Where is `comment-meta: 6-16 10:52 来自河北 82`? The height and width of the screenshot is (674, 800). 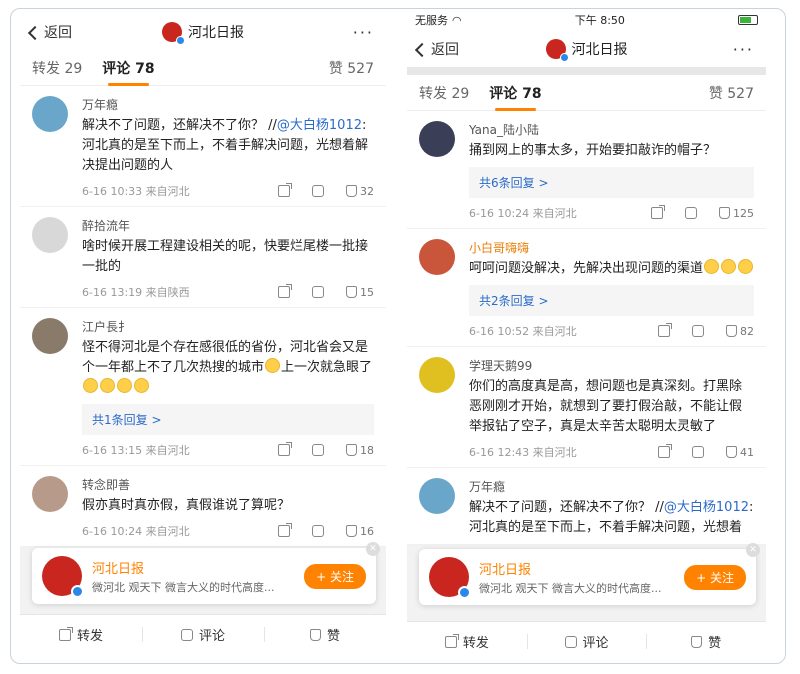 comment-meta: 6-16 10:52 来自河北 82 is located at coordinates (611, 331).